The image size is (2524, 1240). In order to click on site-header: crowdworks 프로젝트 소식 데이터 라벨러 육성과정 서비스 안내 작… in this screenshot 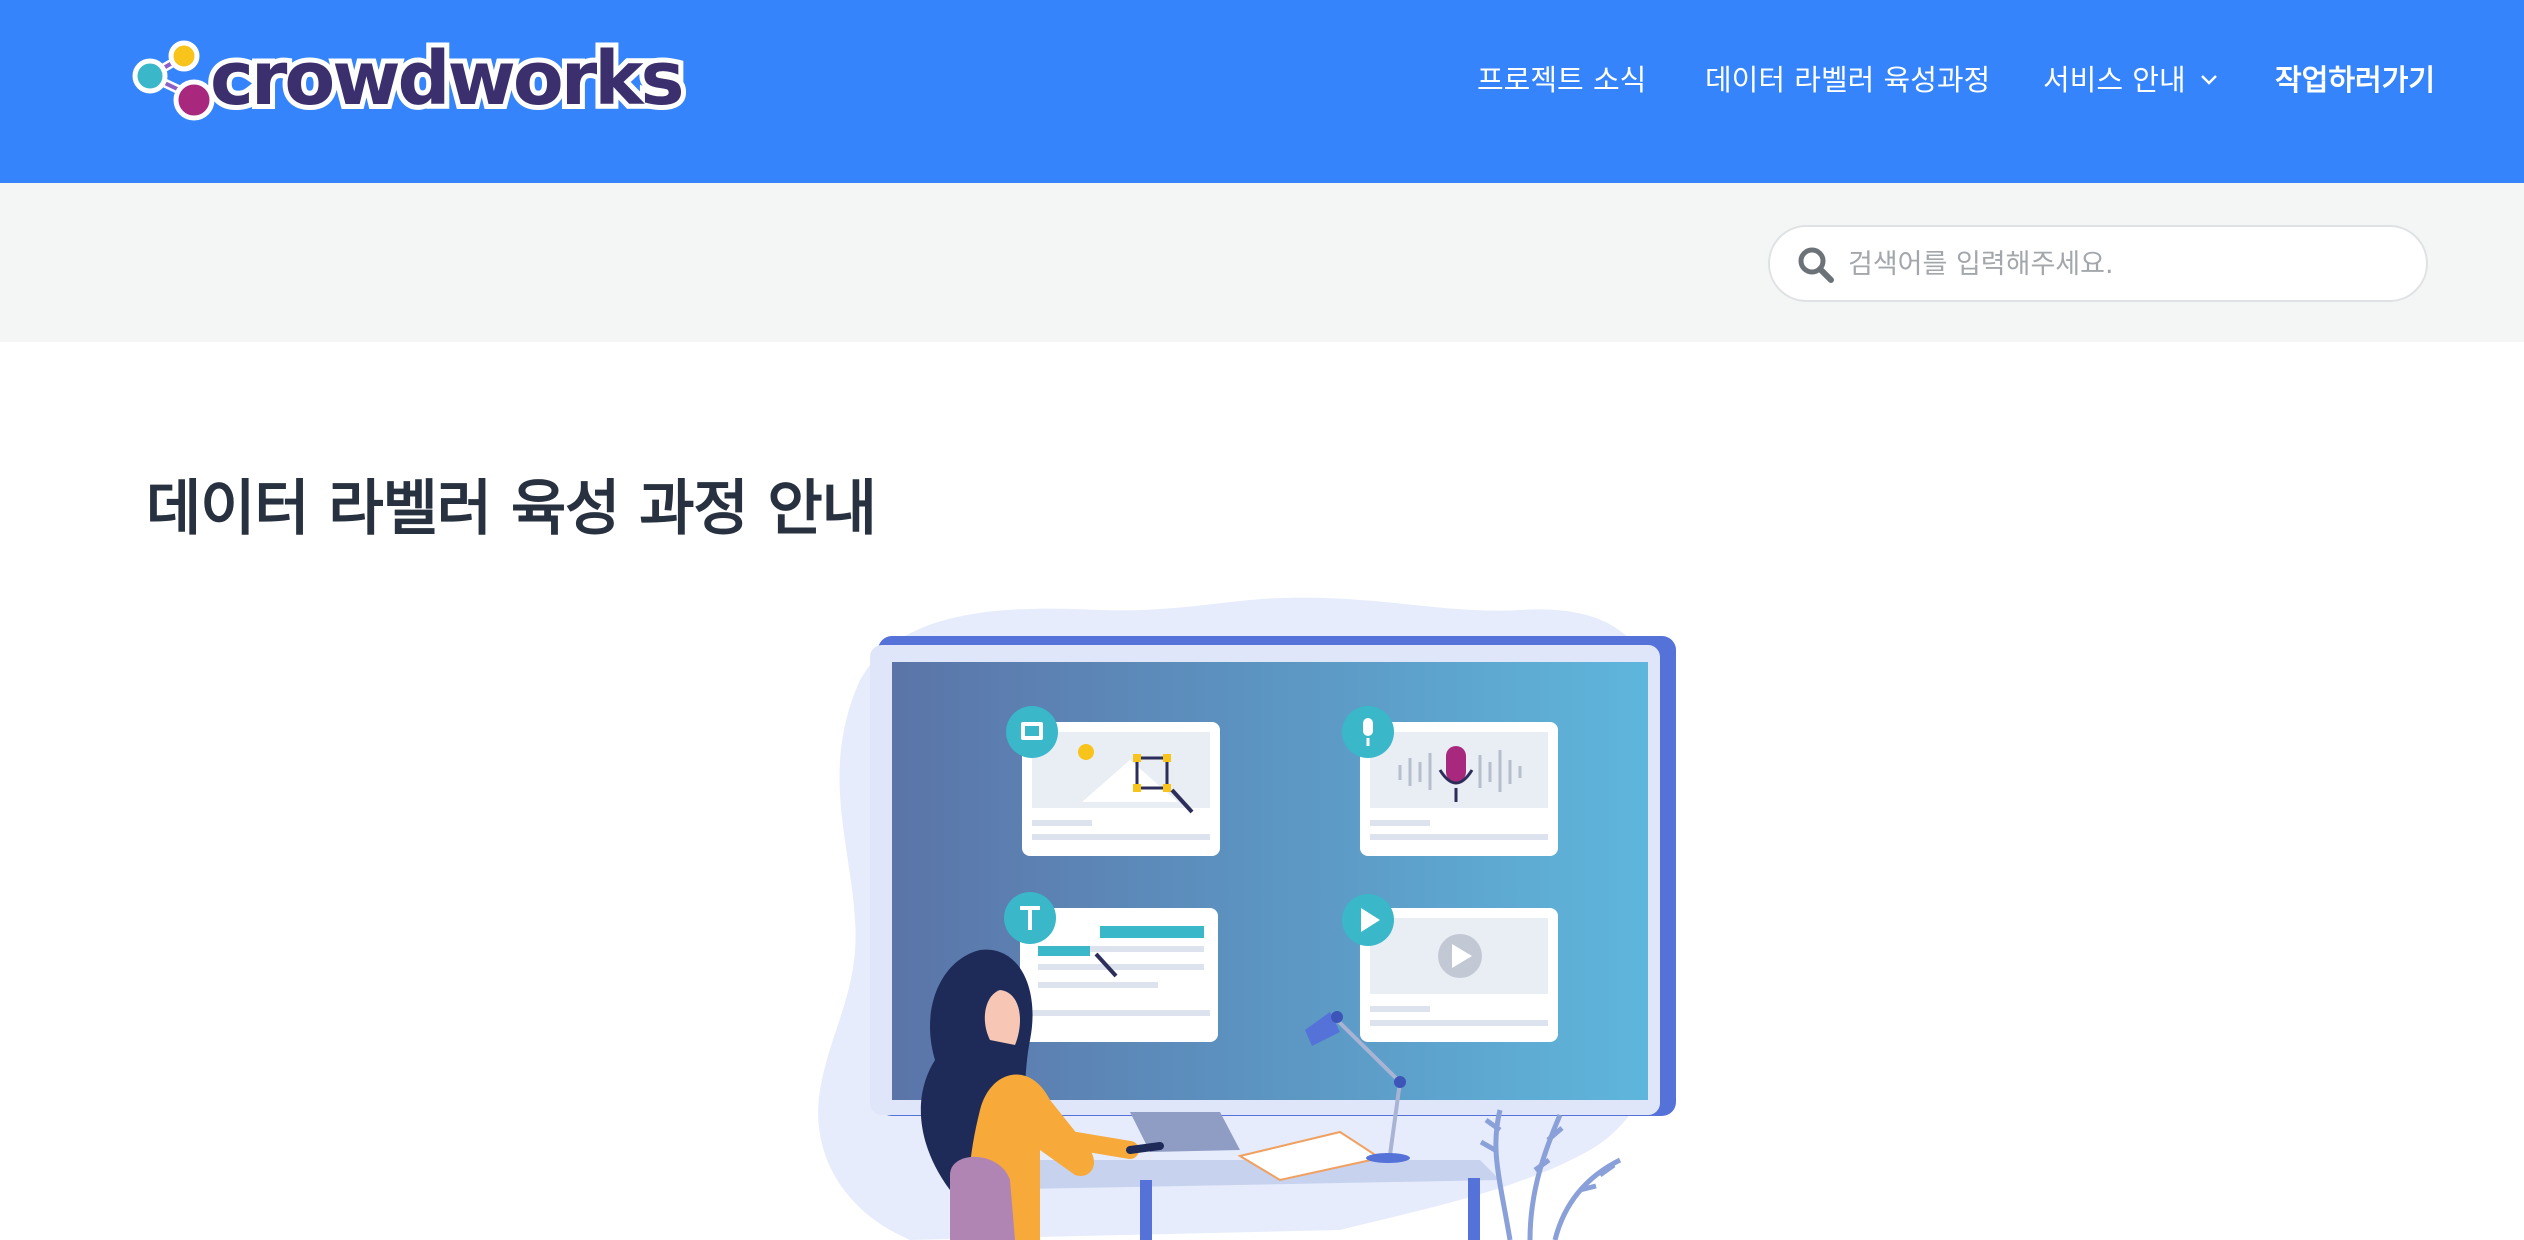, I will do `click(1262, 91)`.